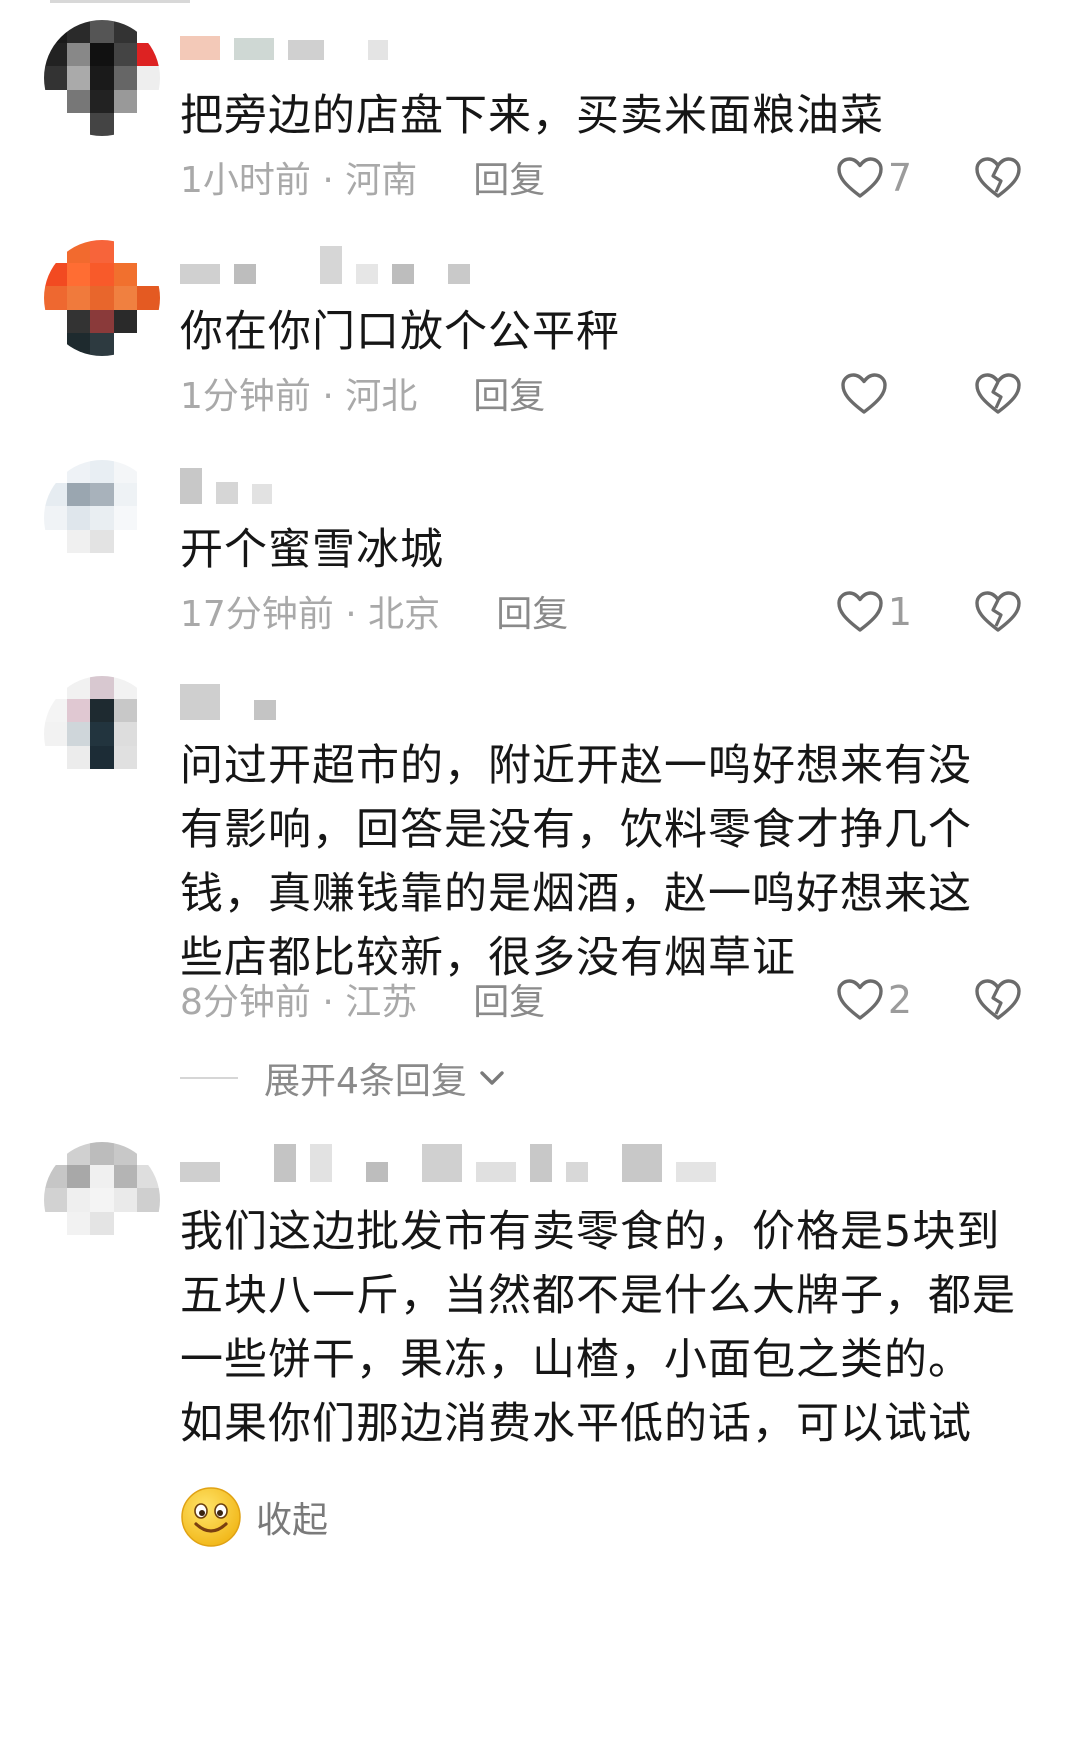 This screenshot has width=1080, height=1757. Describe the element at coordinates (209, 1078) in the screenshot. I see `expand-divider` at that location.